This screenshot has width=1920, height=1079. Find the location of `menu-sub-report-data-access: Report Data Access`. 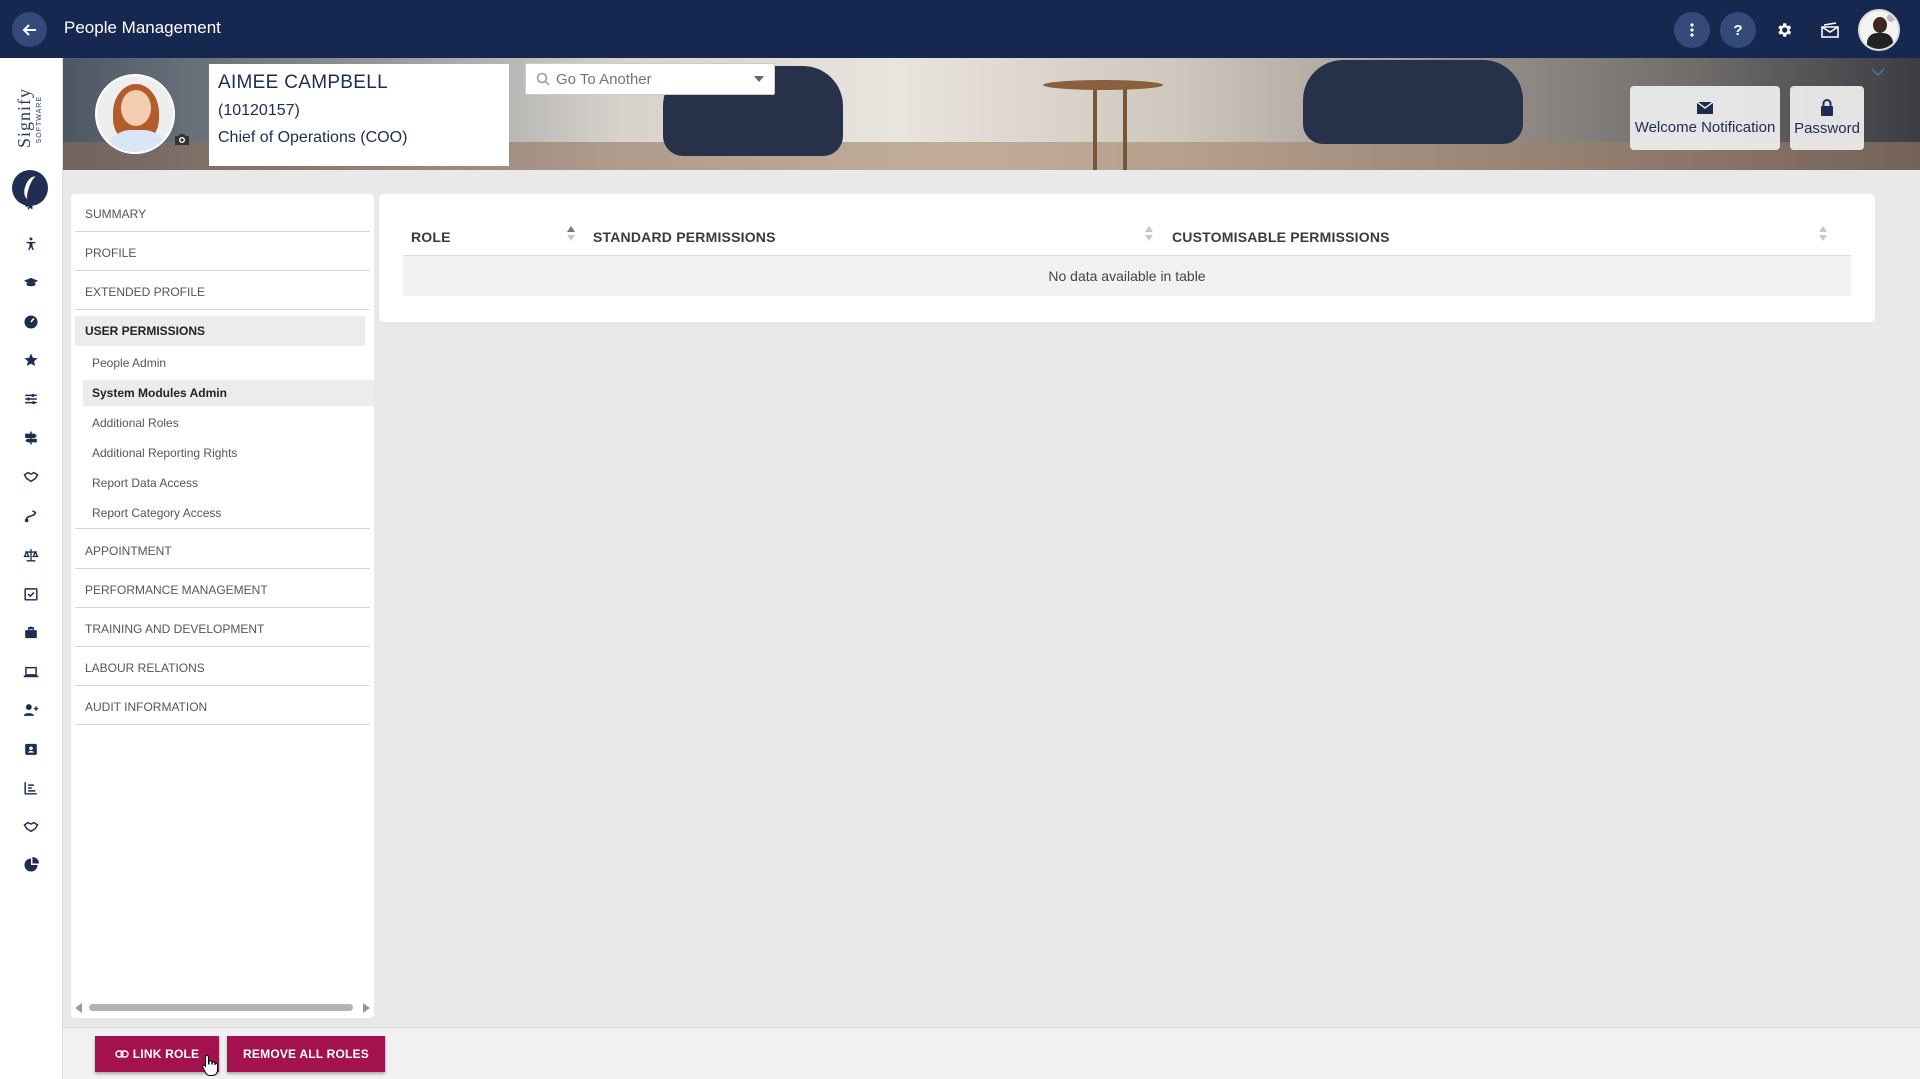

menu-sub-report-data-access: Report Data Access is located at coordinates (228, 483).